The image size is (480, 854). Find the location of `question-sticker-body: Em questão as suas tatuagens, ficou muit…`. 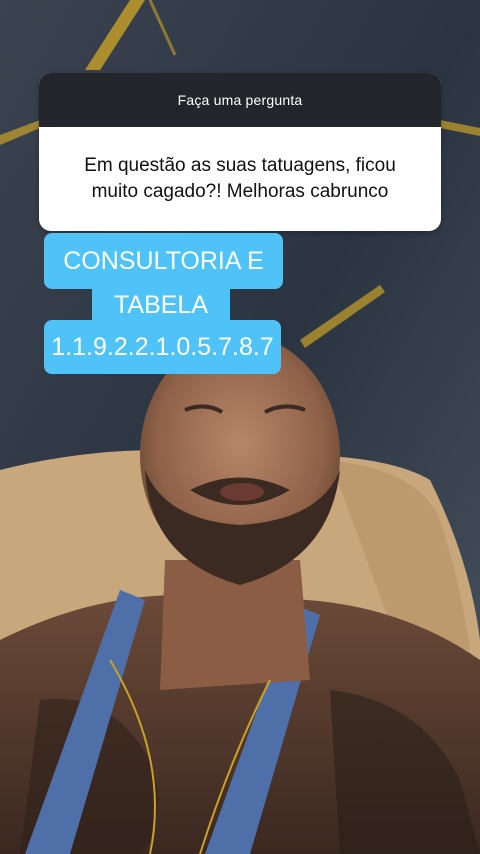

question-sticker-body: Em questão as suas tatuagens, ficou muit… is located at coordinates (240, 179).